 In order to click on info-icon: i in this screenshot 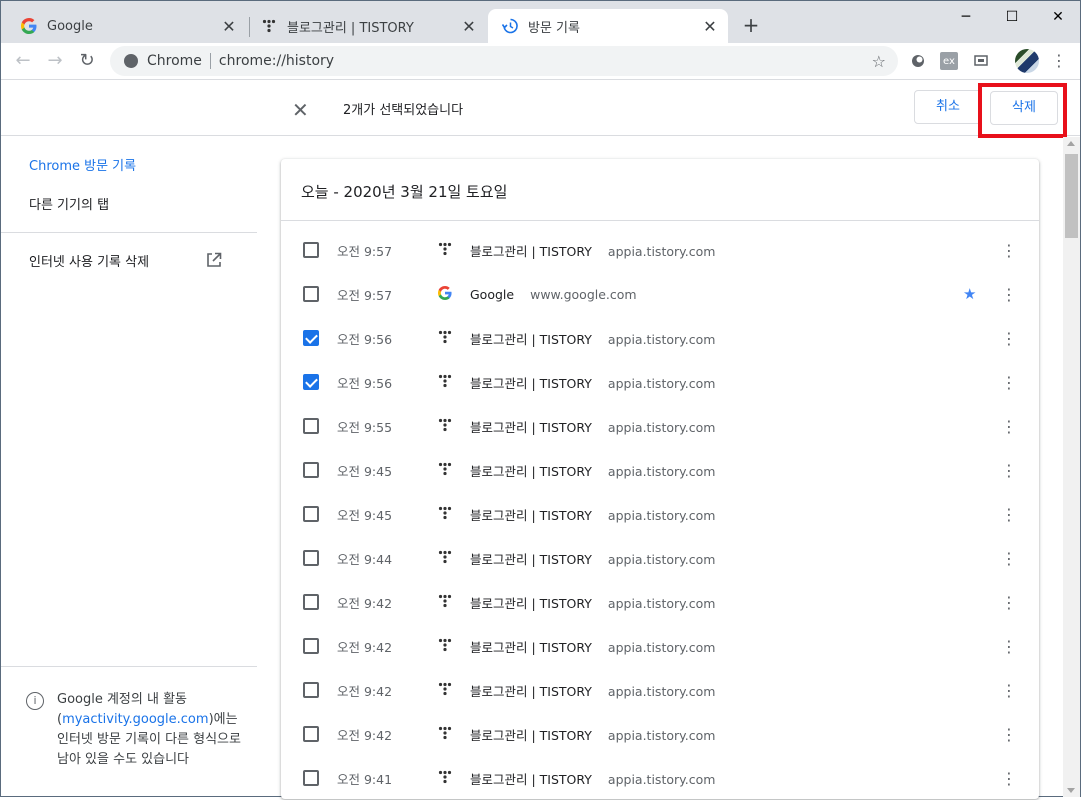, I will do `click(35, 701)`.